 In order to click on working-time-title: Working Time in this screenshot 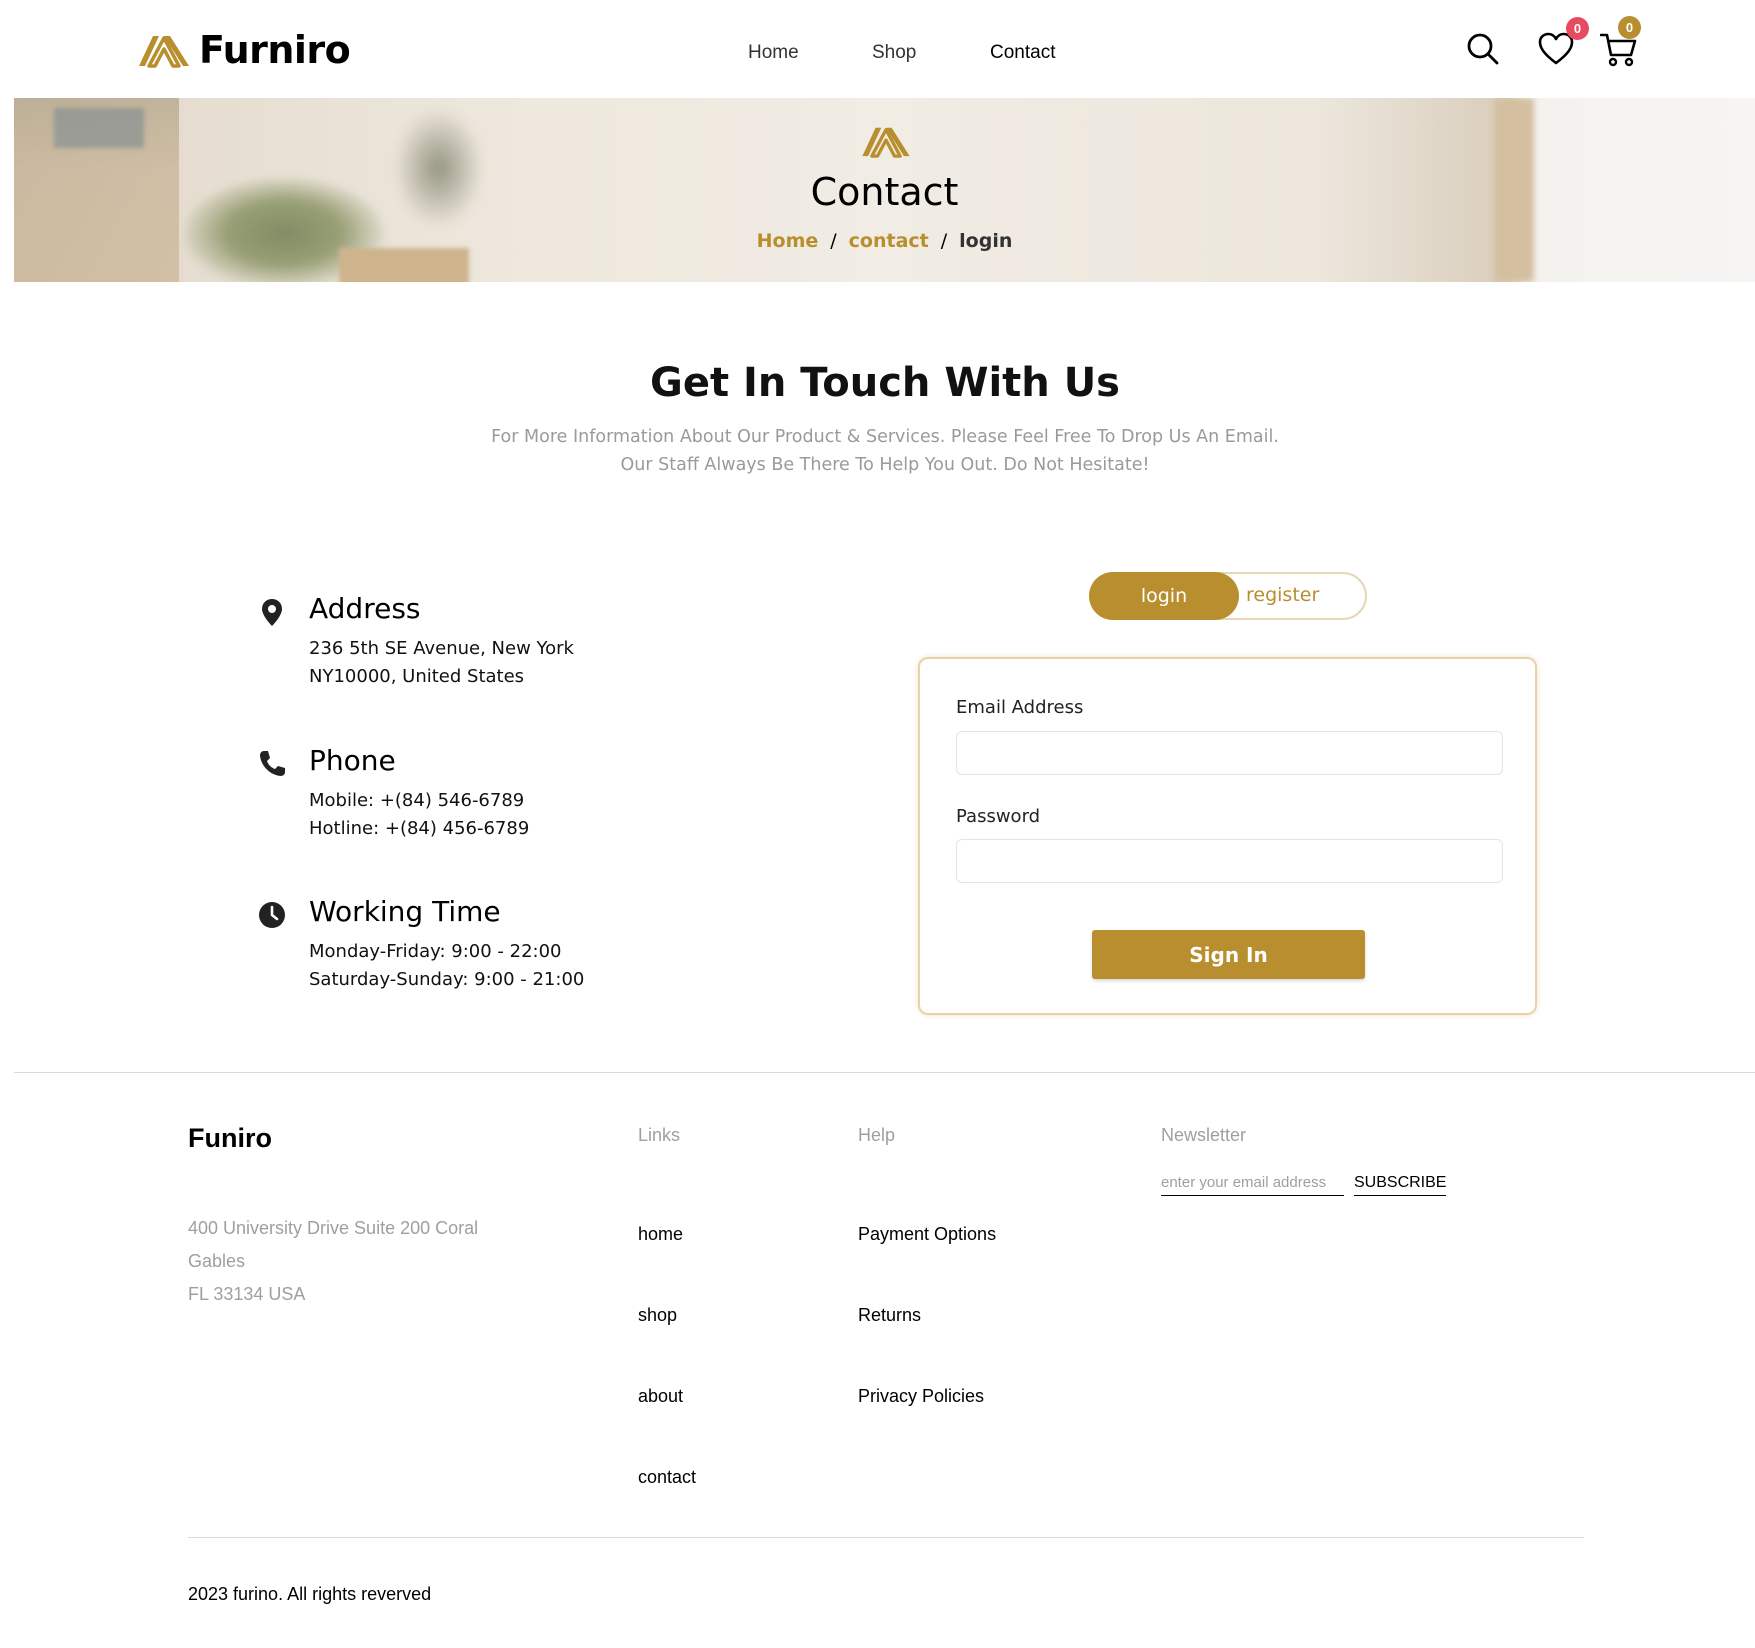, I will do `click(405, 911)`.